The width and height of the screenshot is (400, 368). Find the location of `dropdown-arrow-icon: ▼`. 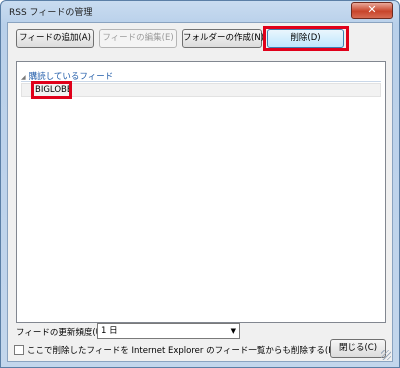

dropdown-arrow-icon: ▼ is located at coordinates (233, 331).